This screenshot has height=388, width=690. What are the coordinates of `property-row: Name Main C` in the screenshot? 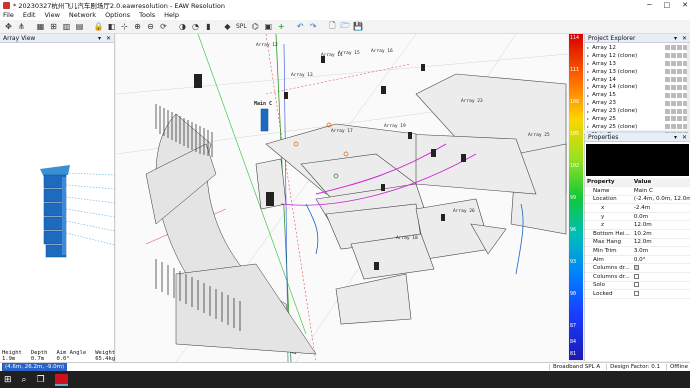 It's located at (637, 191).